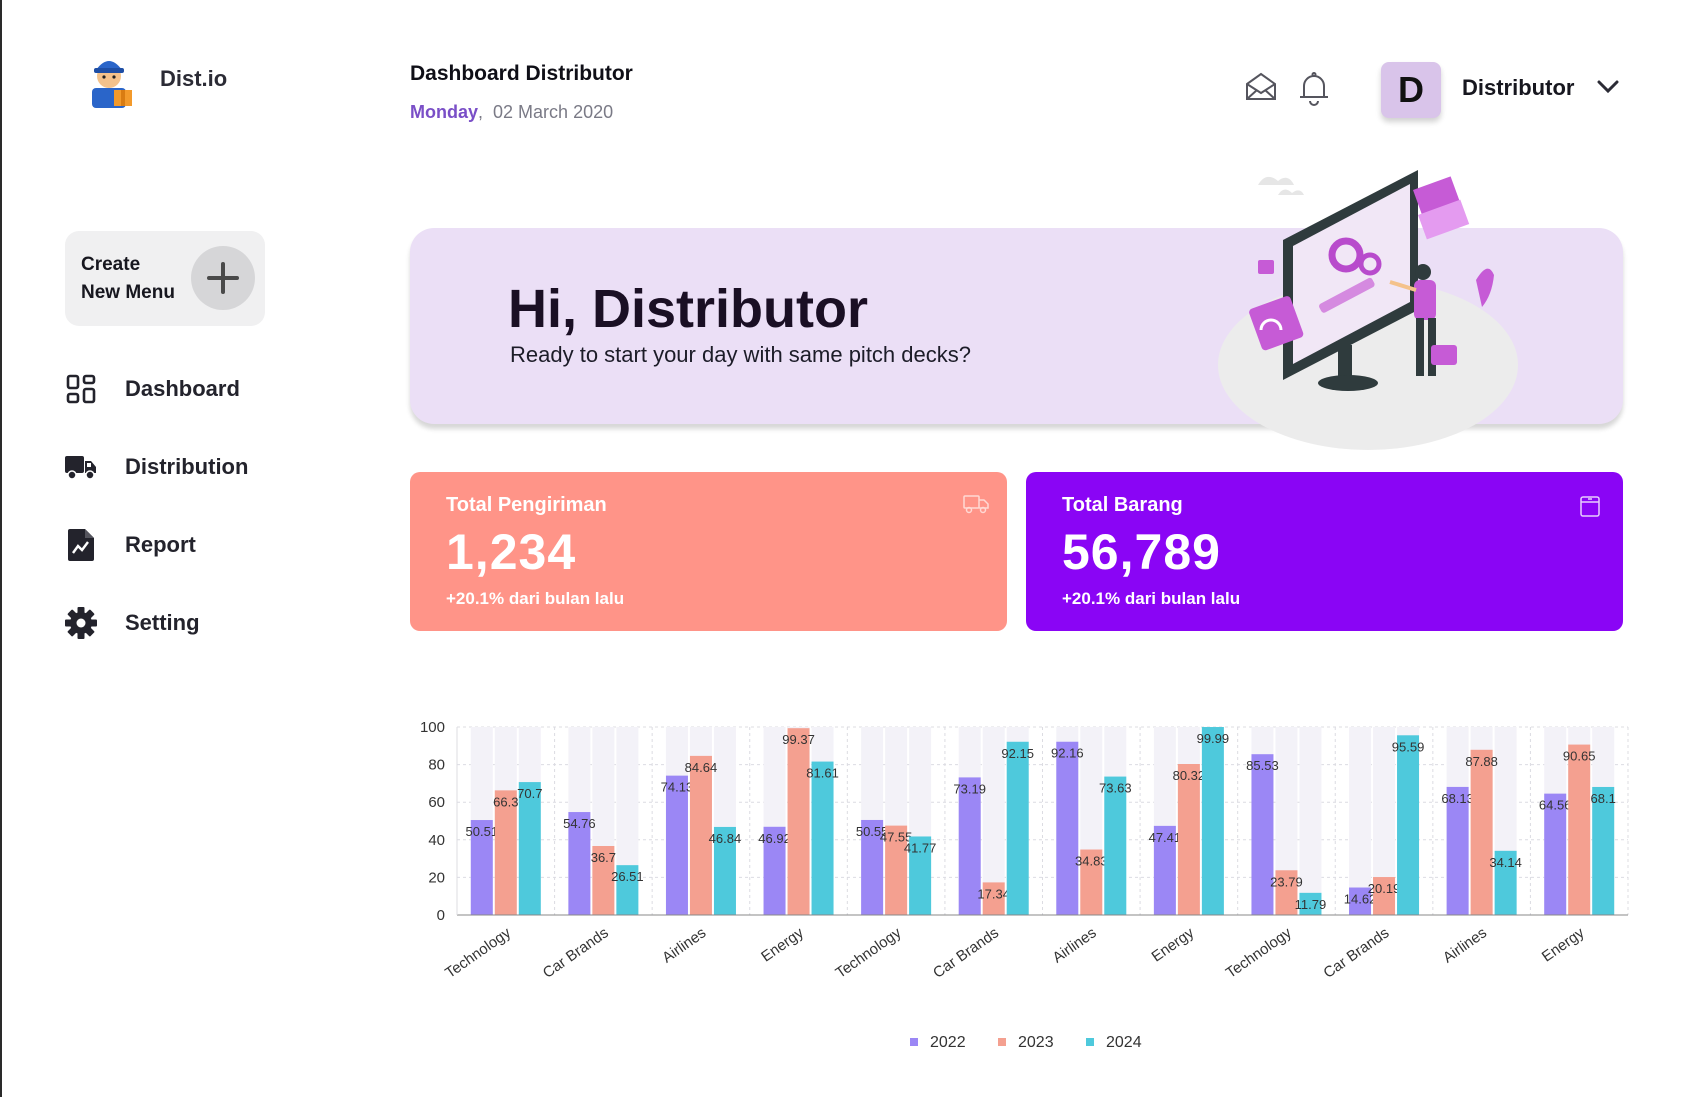 The height and width of the screenshot is (1097, 1687). I want to click on data-label: 70.7, so click(529, 793).